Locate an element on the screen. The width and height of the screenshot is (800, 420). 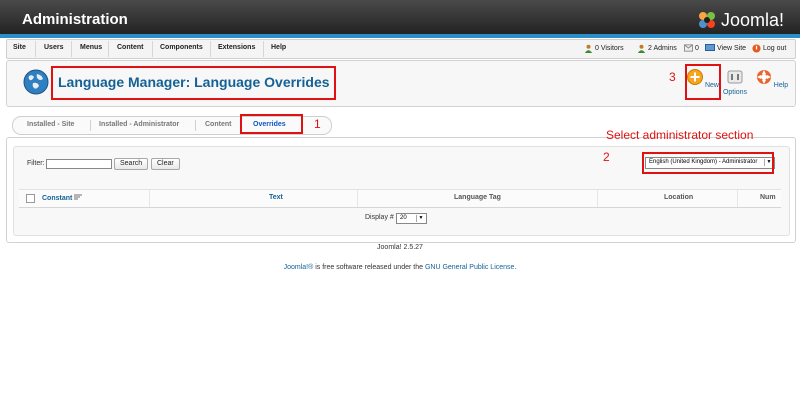
options-icon is located at coordinates (735, 77).